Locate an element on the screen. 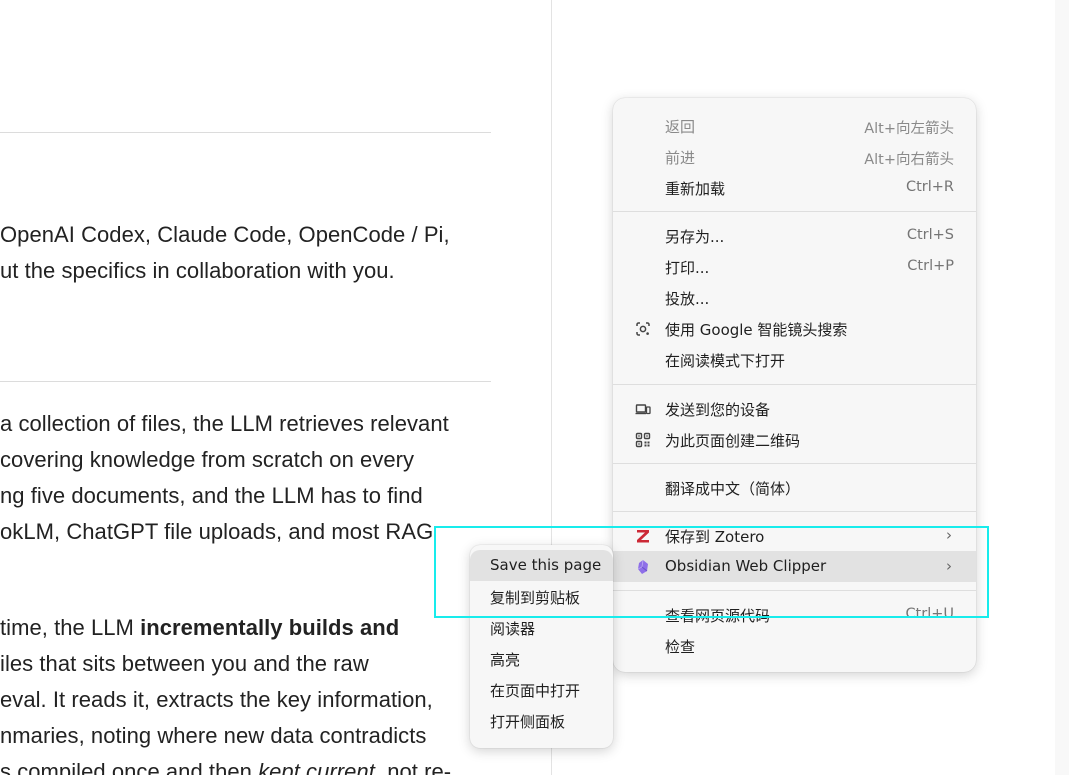 The width and height of the screenshot is (1069, 775). submenu-item-label: Save this page is located at coordinates (546, 565).